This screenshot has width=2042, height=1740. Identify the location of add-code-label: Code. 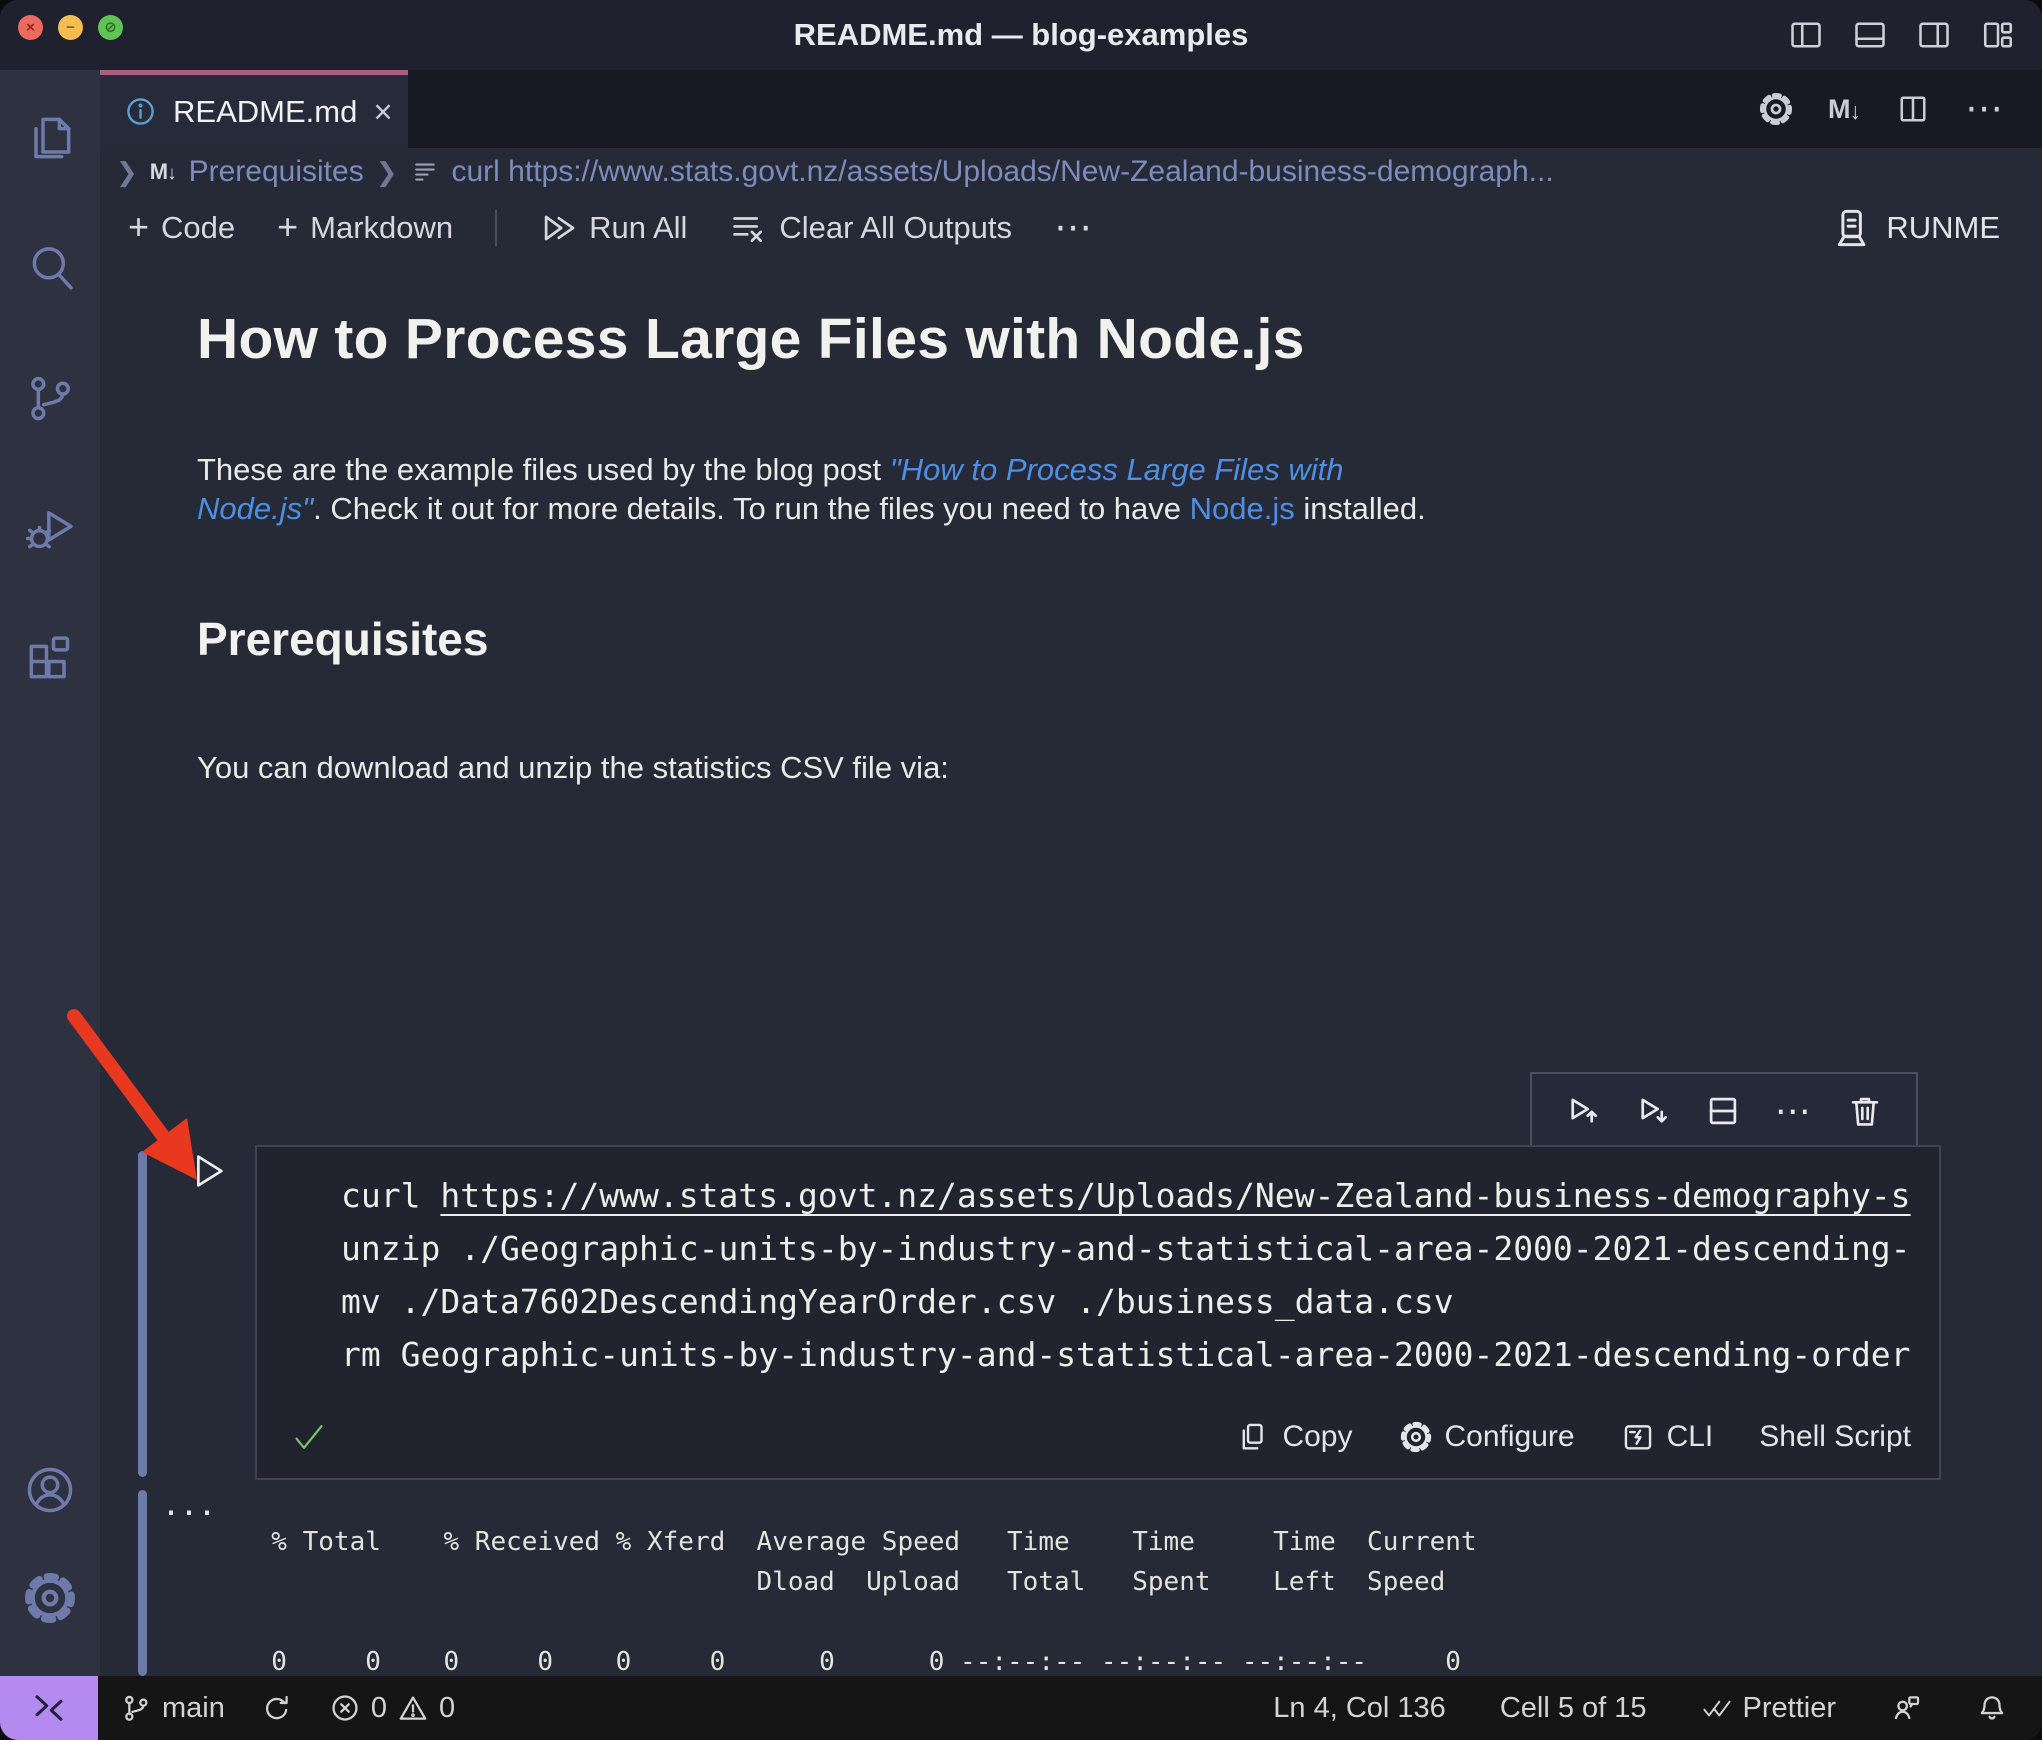
(198, 227).